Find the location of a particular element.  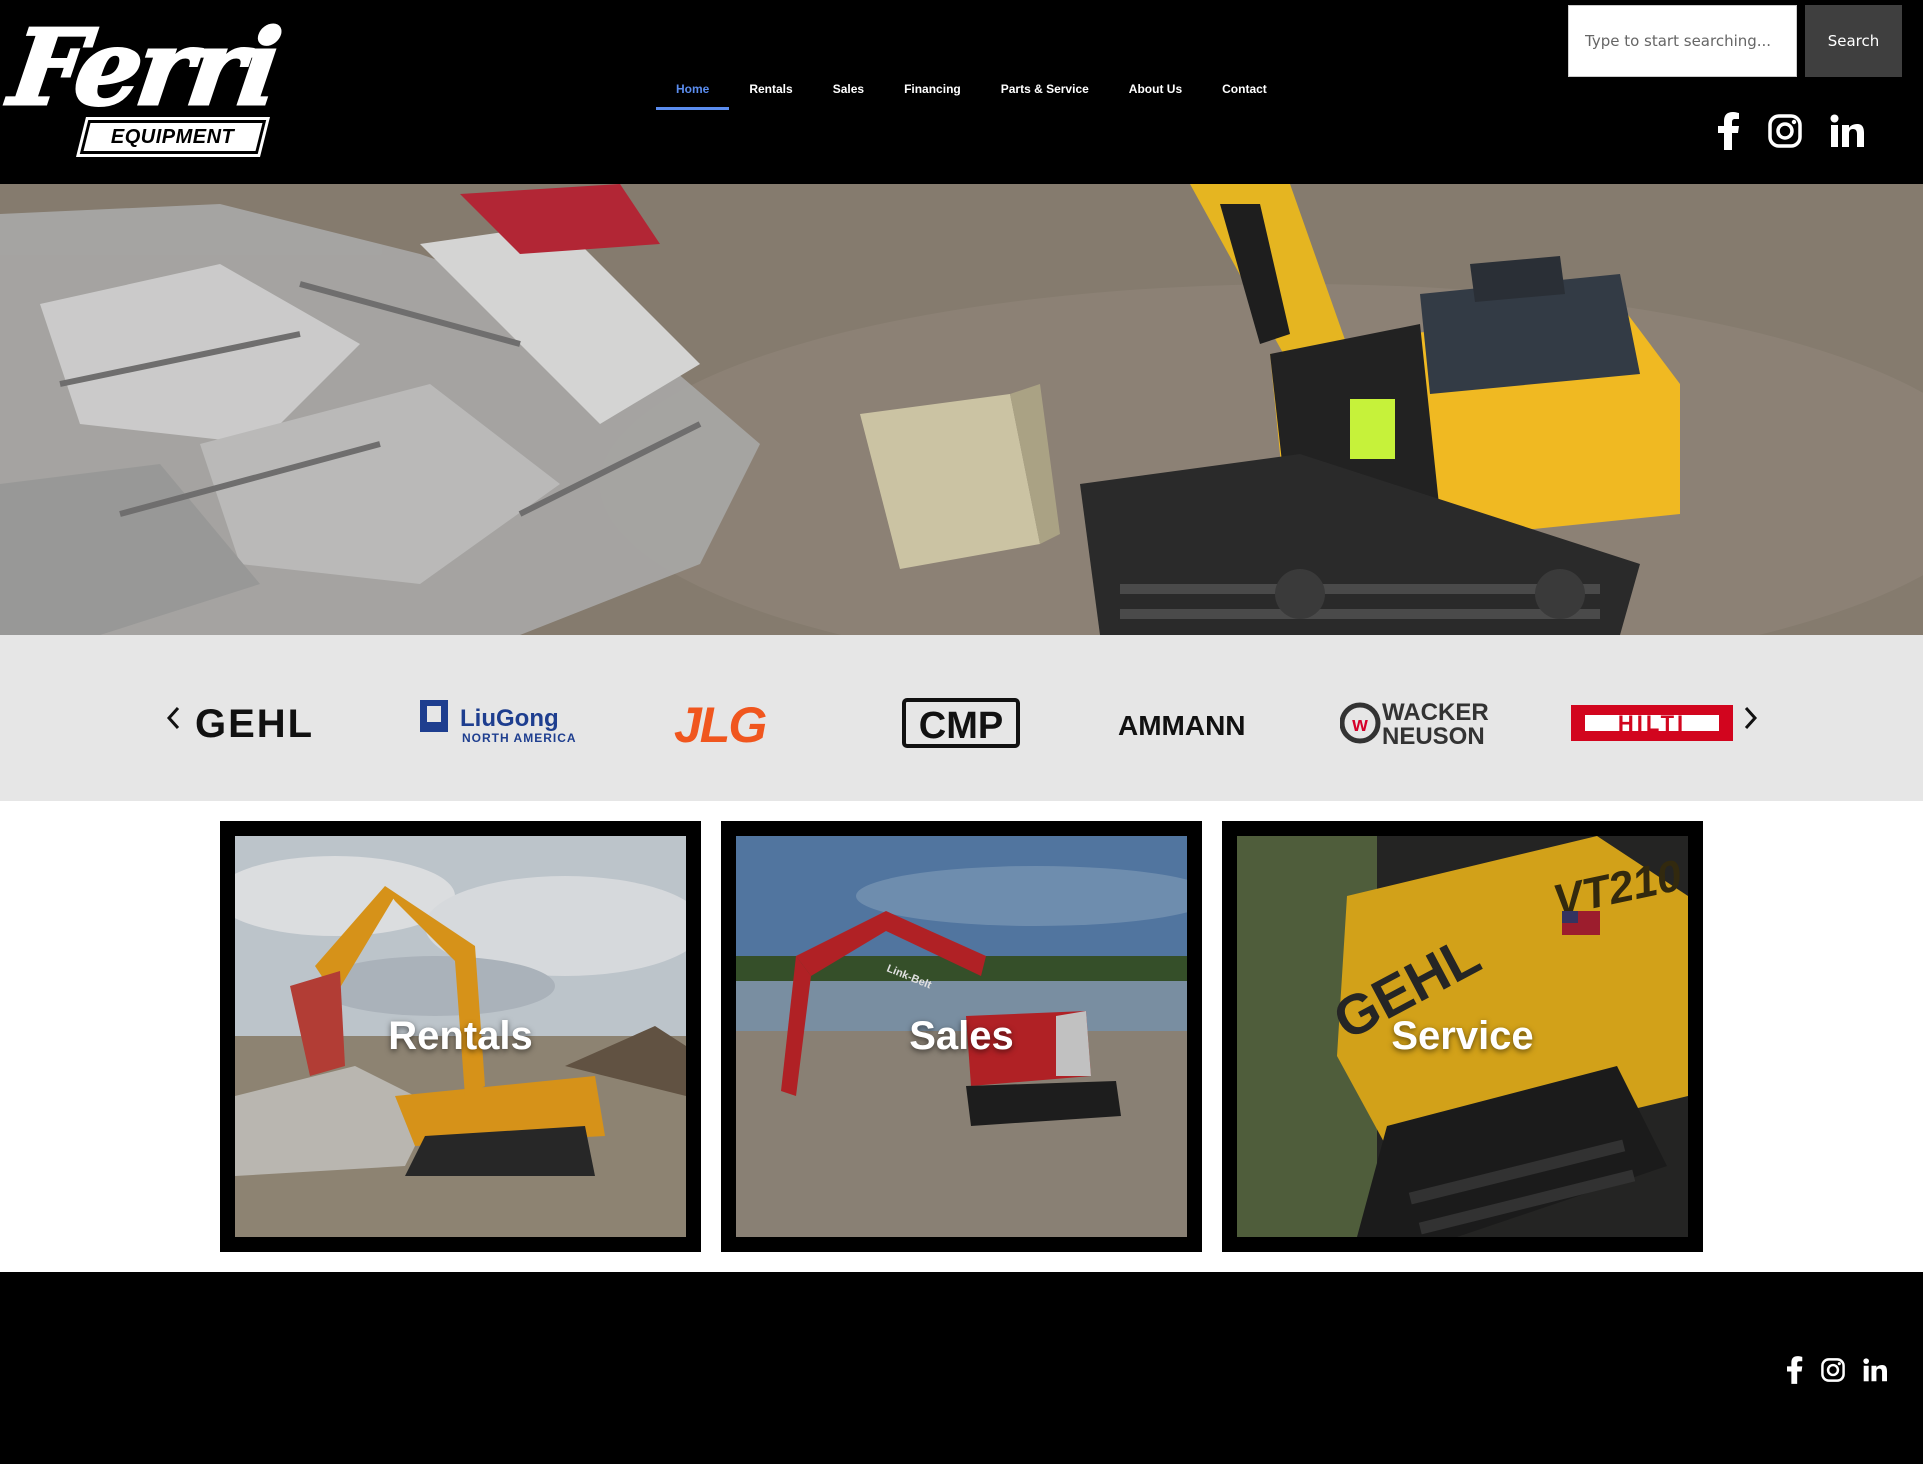

search-input is located at coordinates (1682, 41).